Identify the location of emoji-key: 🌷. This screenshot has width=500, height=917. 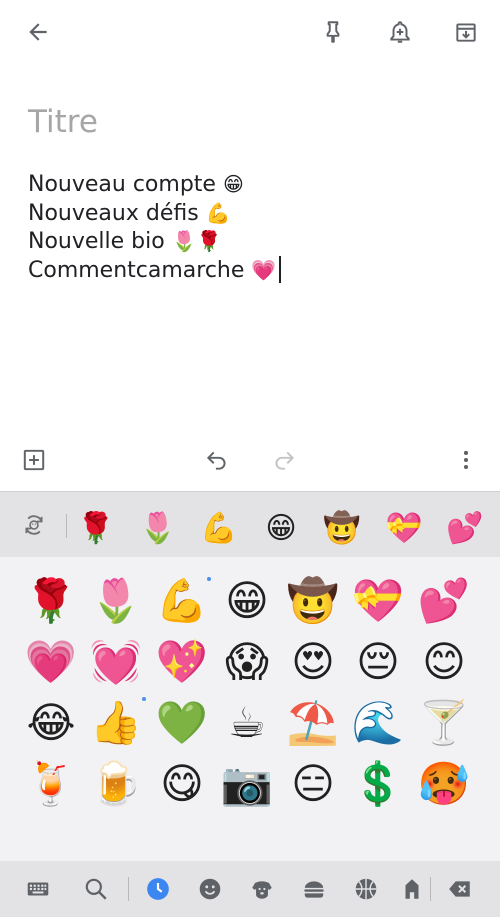
(116, 601).